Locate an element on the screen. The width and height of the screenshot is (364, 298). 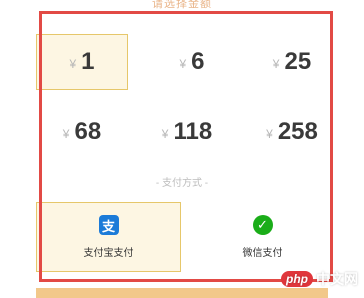
alipay-icon: 支 is located at coordinates (108, 225).